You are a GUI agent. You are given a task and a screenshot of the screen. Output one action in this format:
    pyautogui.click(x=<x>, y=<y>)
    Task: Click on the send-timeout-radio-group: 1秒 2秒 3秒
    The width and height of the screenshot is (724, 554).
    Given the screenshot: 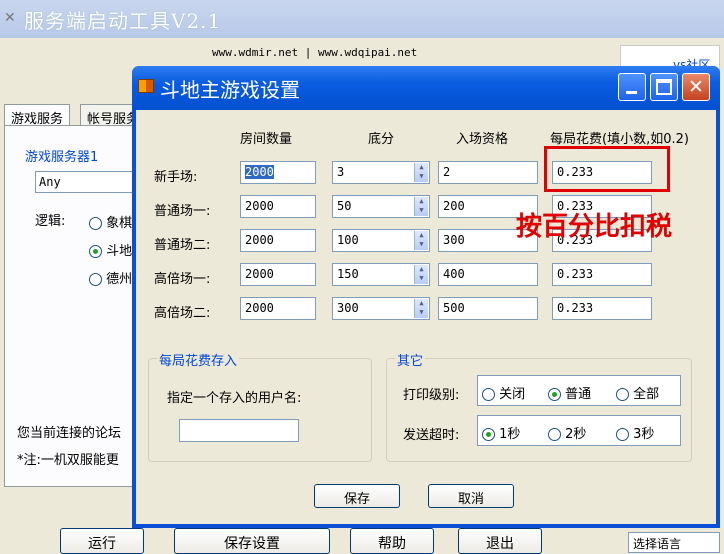 What is the action you would take?
    pyautogui.click(x=579, y=430)
    